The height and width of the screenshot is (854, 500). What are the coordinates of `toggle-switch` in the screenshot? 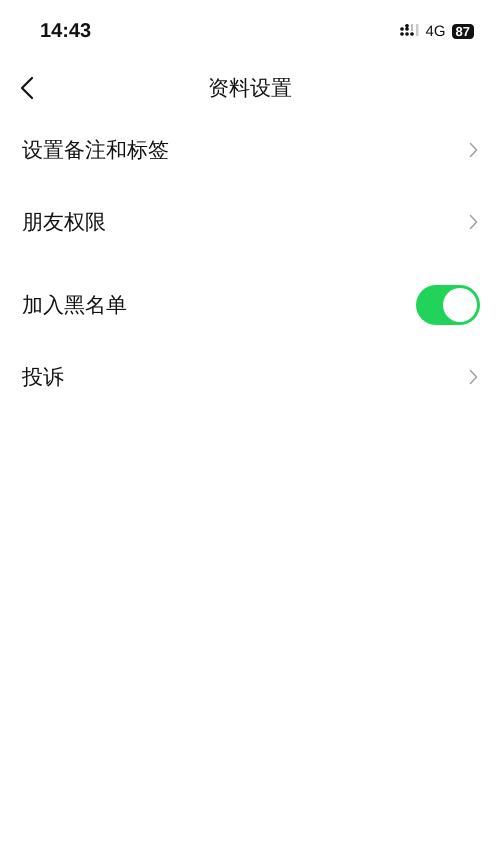 It's located at (448, 305).